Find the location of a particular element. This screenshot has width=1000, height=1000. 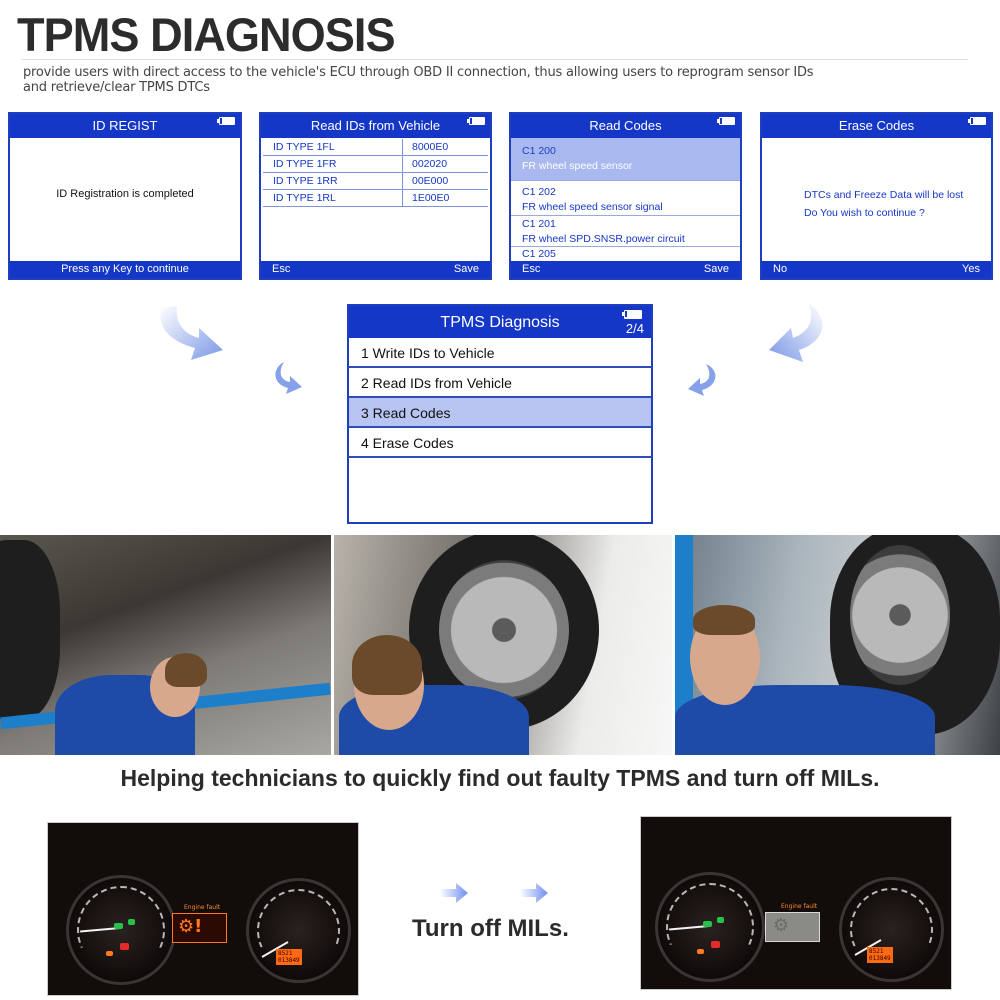

screen-header: Read IDs from Vehicle is located at coordinates (375, 126).